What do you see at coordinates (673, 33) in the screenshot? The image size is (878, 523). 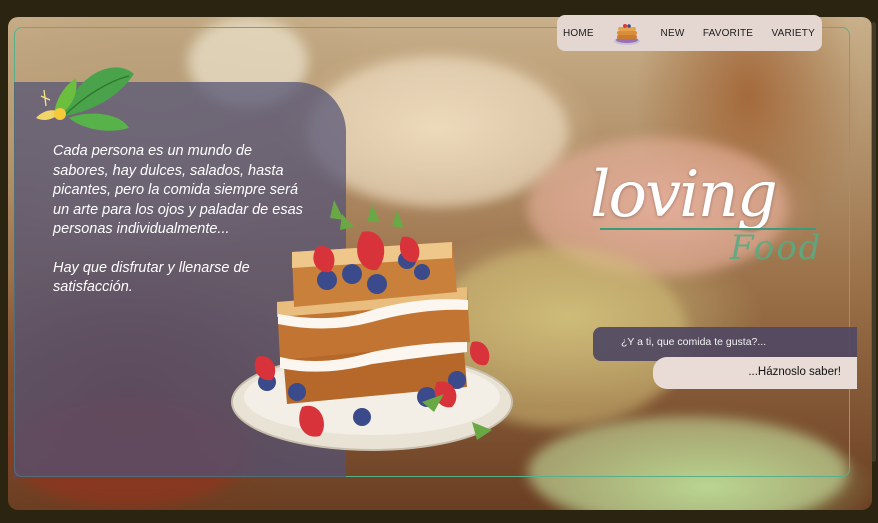 I see `nav-item-new: NEW` at bounding box center [673, 33].